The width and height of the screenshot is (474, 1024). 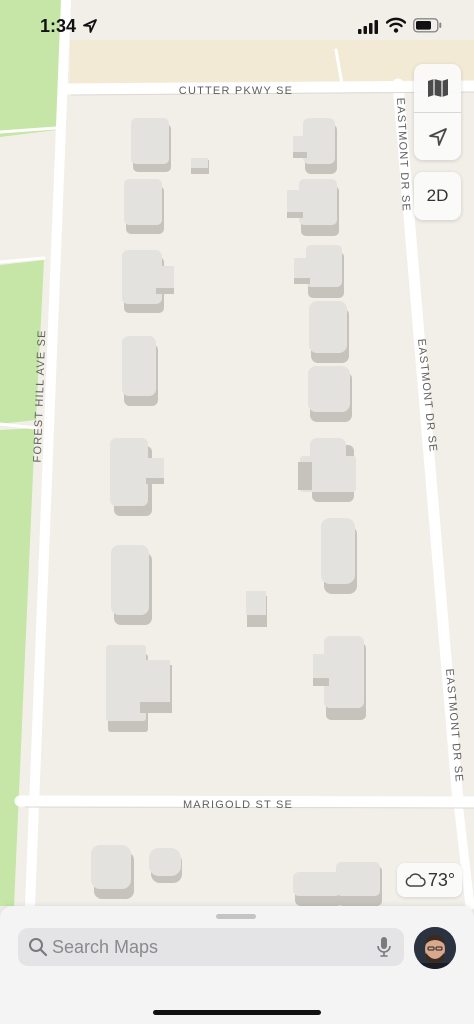 I want to click on microphone-icon, so click(x=384, y=947).